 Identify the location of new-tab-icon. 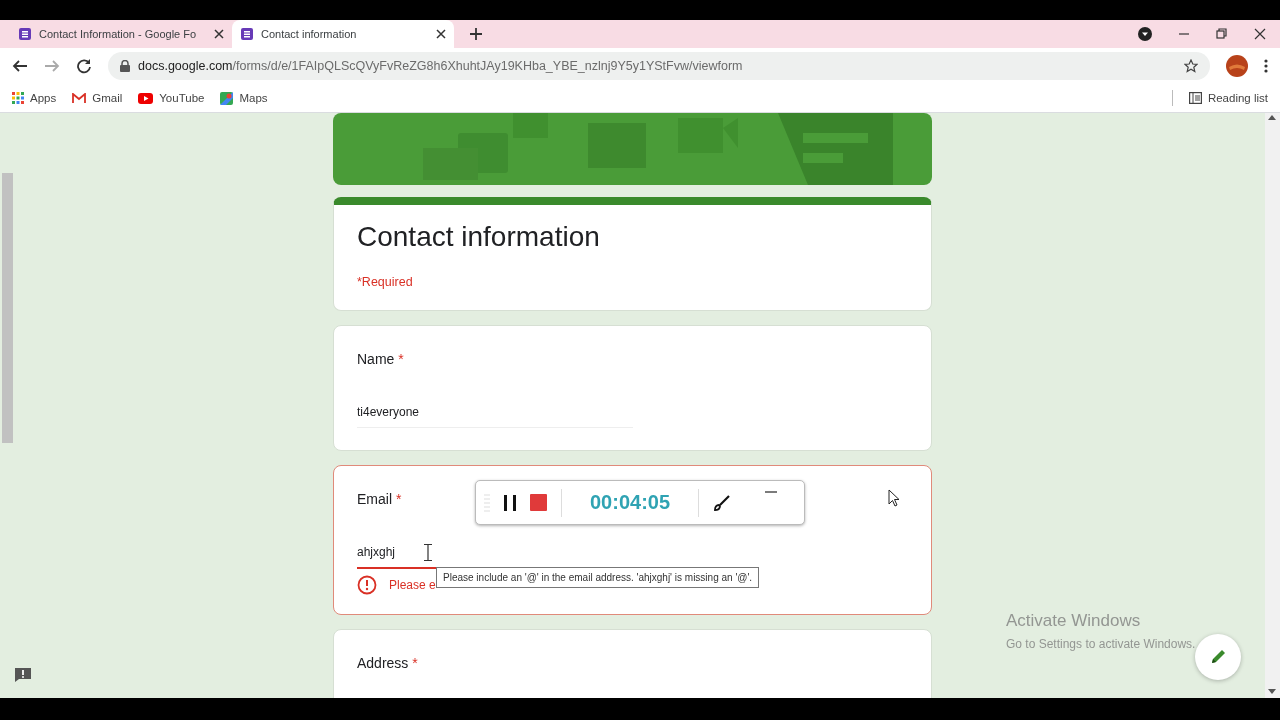
(476, 34).